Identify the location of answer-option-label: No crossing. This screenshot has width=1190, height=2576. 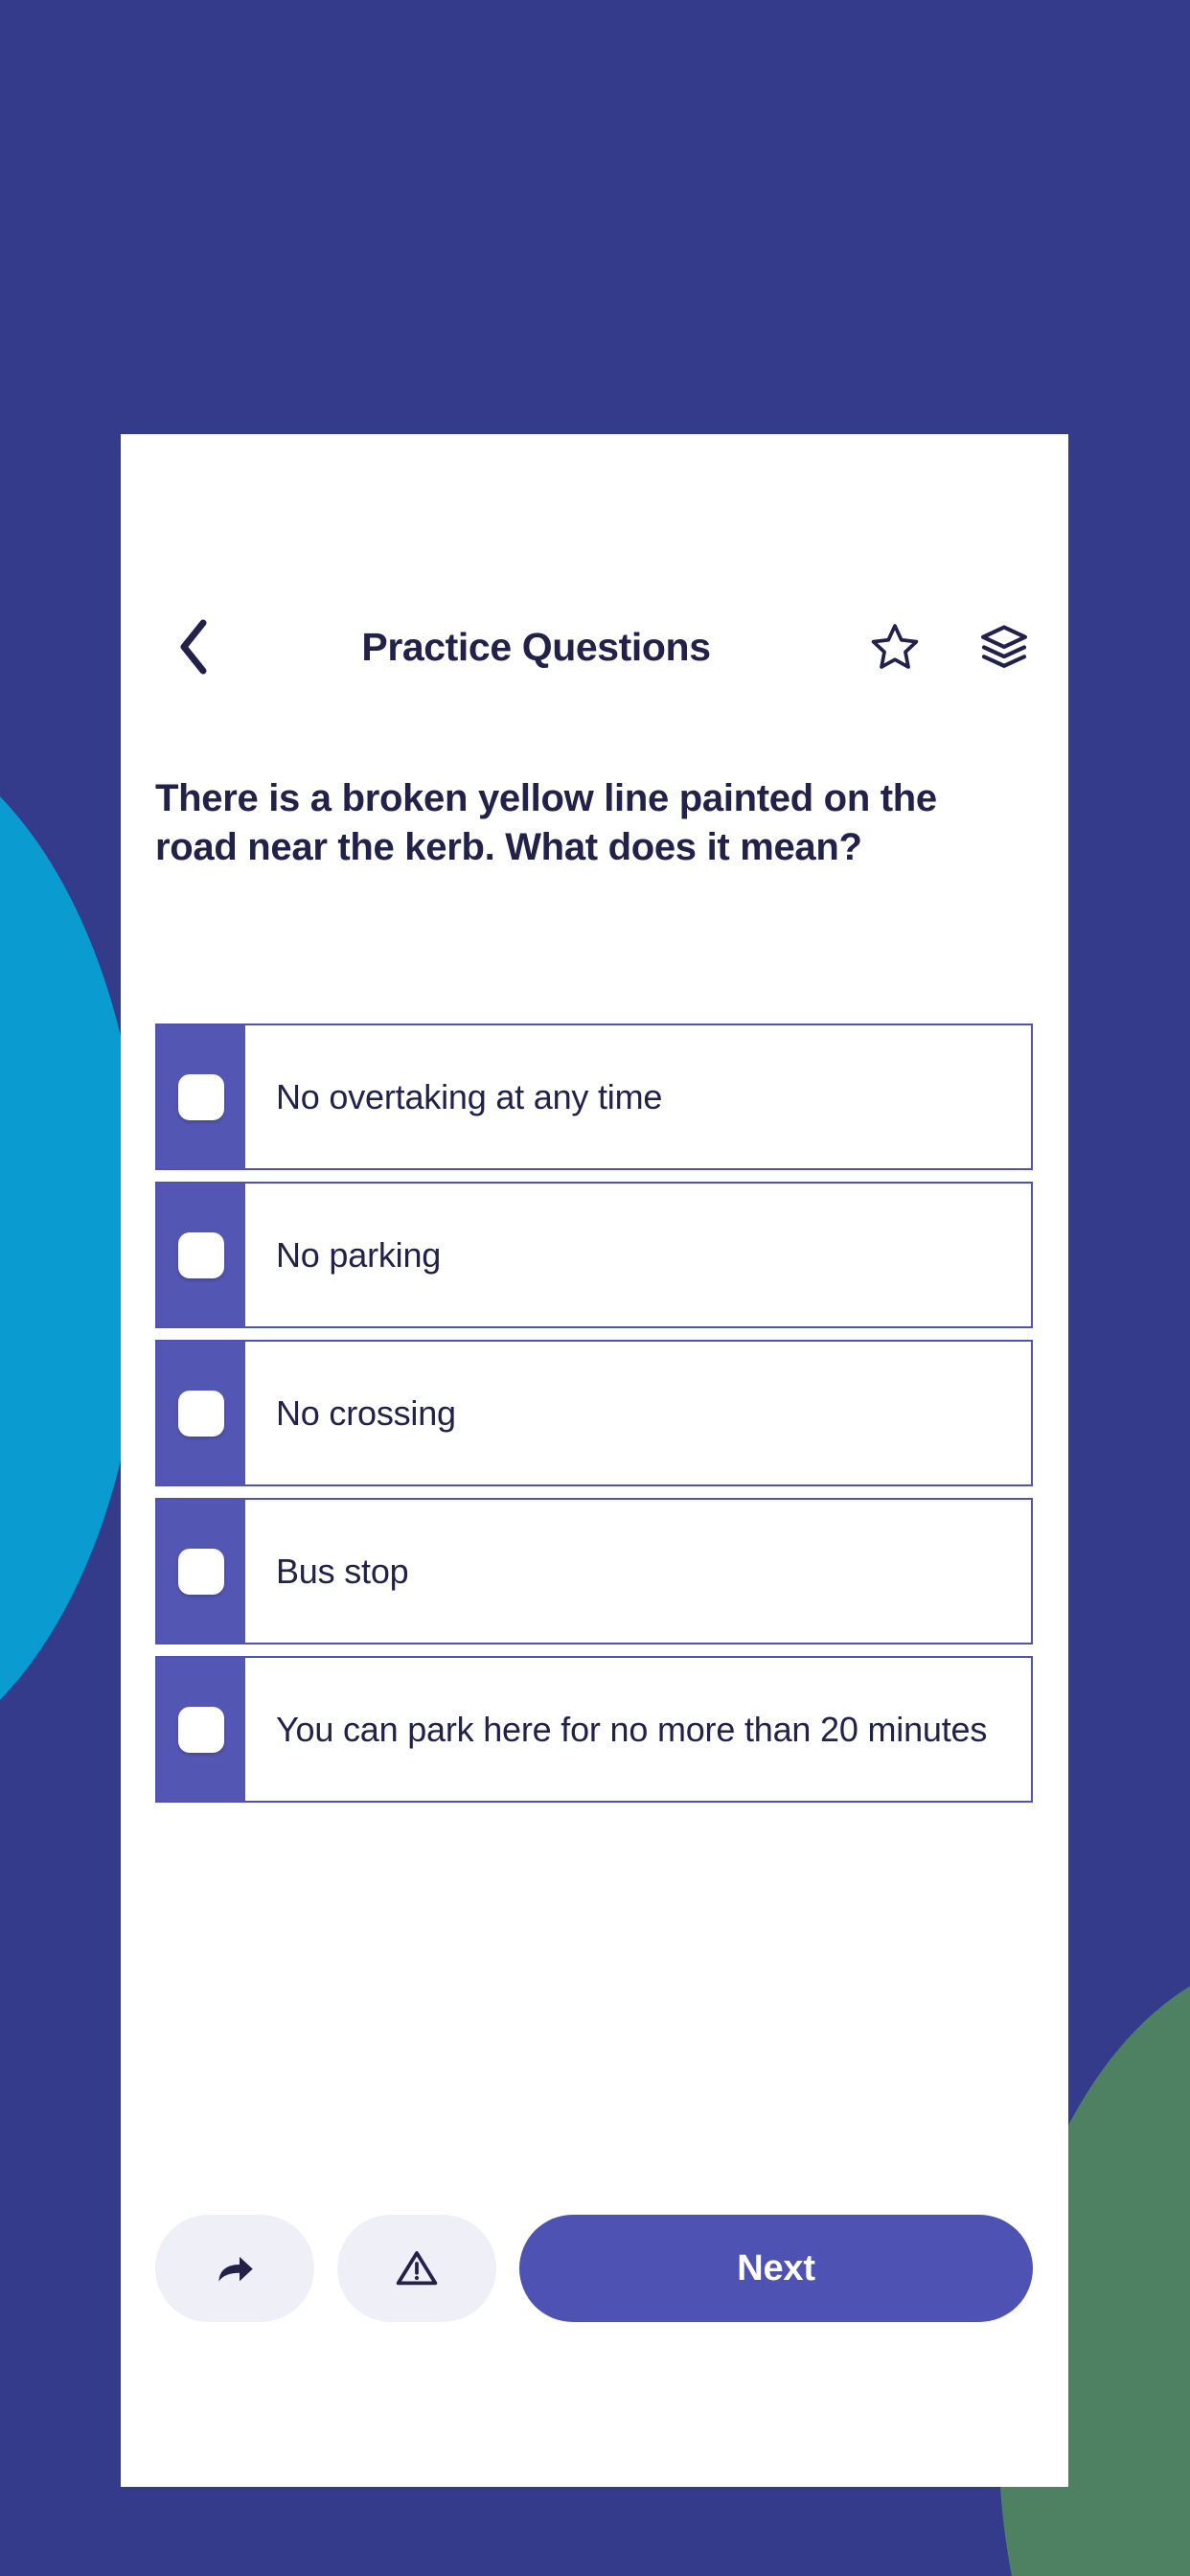
(366, 1412).